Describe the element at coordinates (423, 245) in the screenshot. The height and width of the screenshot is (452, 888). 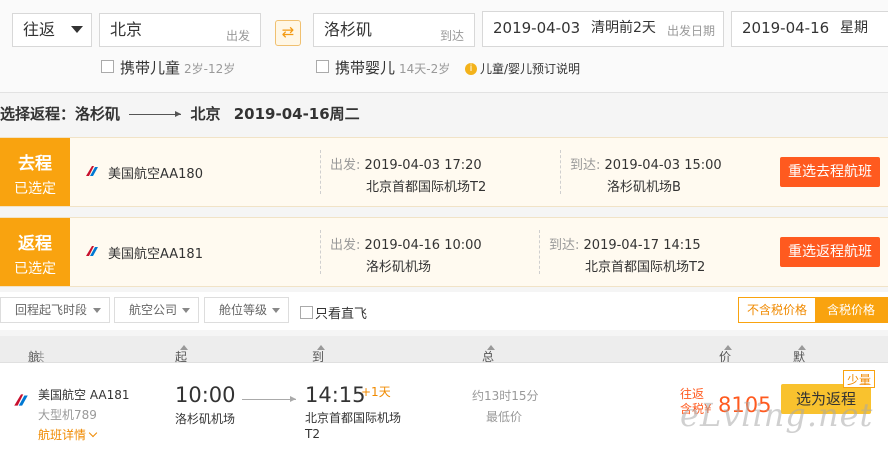
I see `inbound-dep-time: 2019-04-16 10:00` at that location.